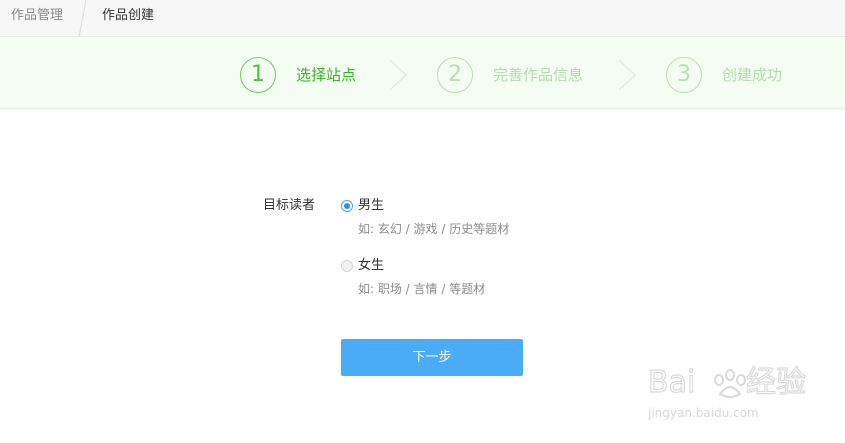  I want to click on step-3-number: 3, so click(684, 75).